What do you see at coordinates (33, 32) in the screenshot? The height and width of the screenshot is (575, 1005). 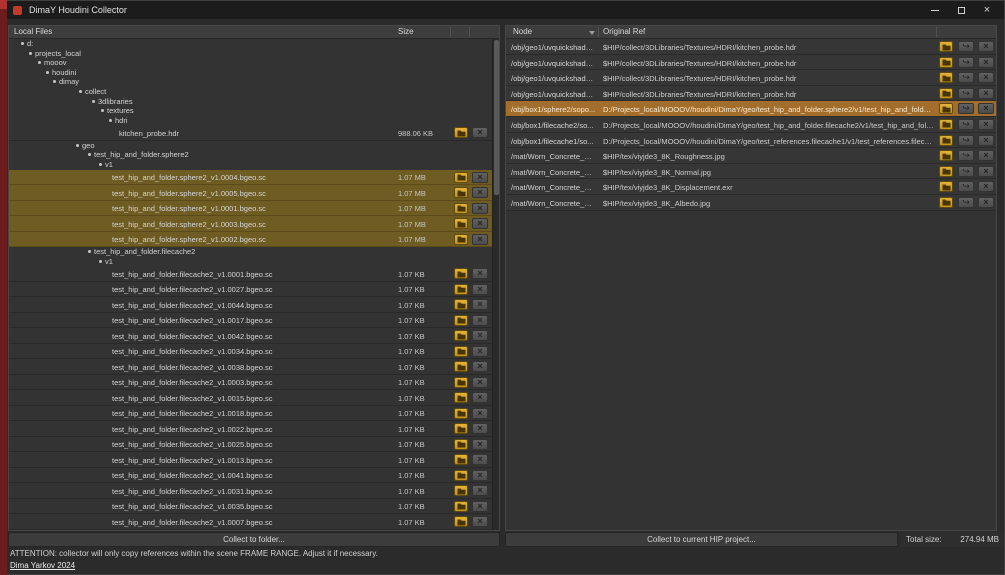 I see `column-header-local-files: Local Files` at bounding box center [33, 32].